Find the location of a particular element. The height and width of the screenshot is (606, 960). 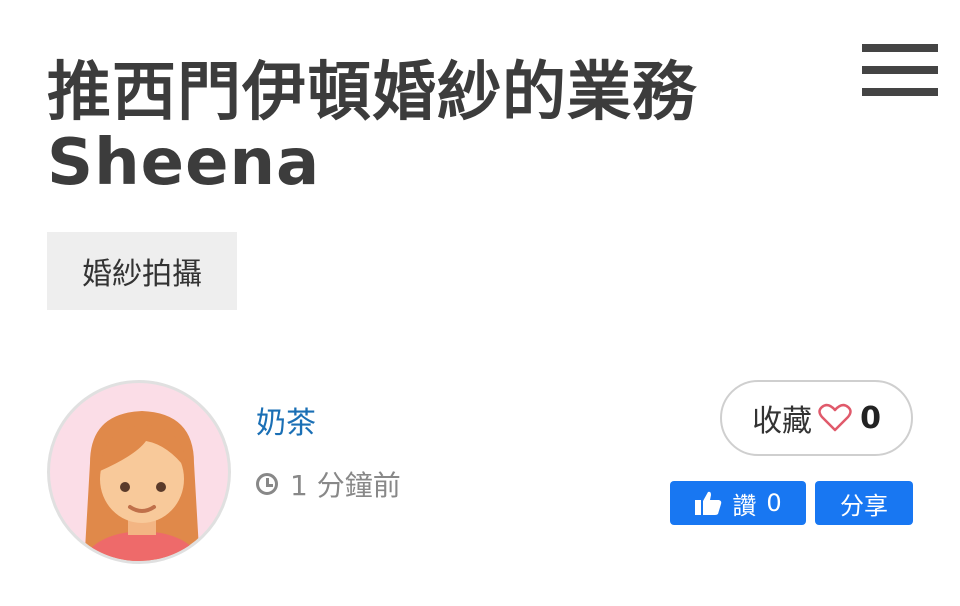

avatar is located at coordinates (139, 472).